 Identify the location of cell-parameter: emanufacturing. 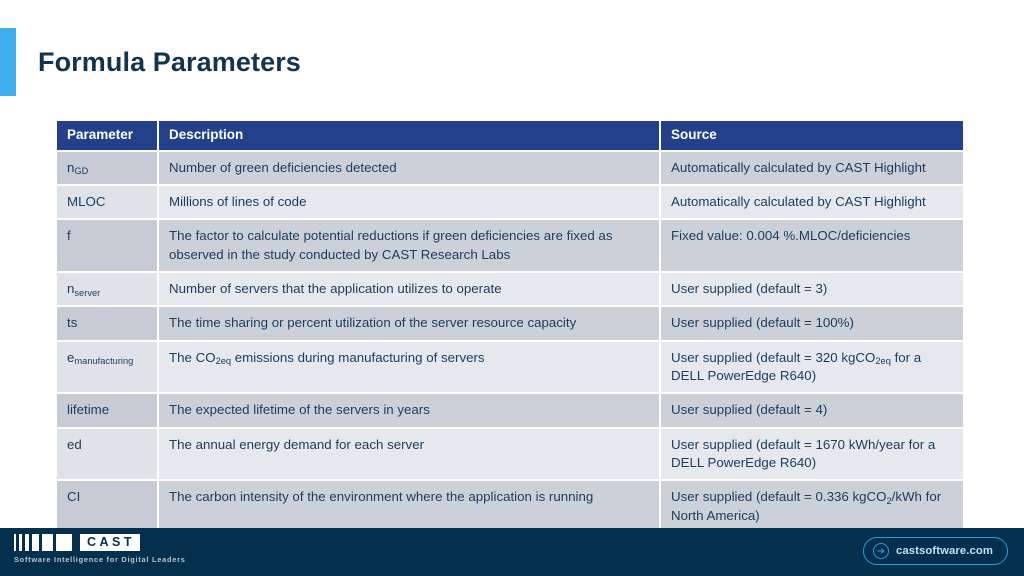
(108, 367).